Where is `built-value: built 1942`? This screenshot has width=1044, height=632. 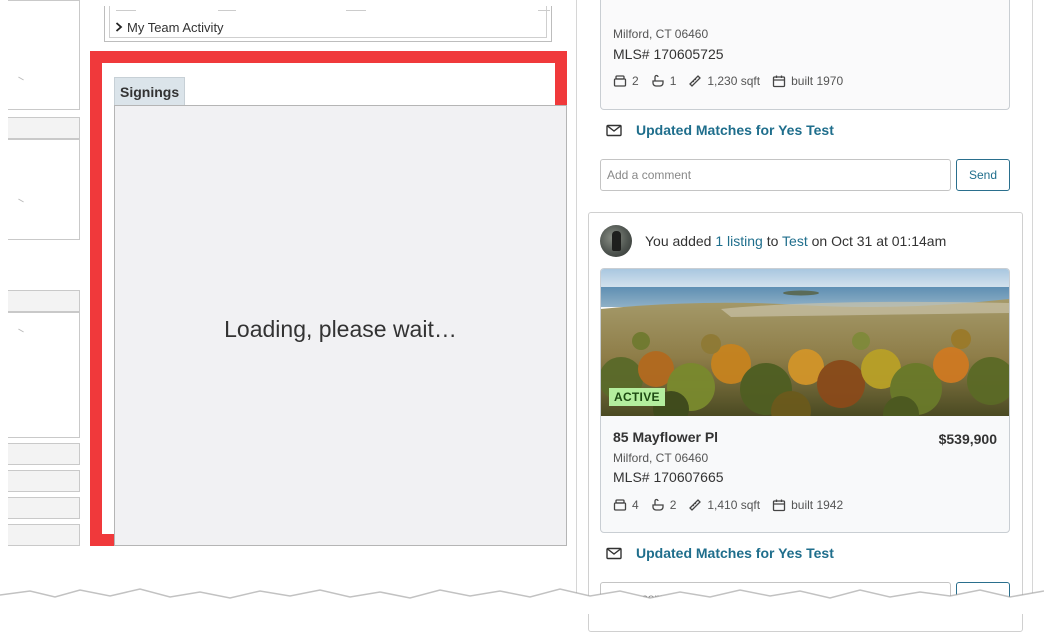
built-value: built 1942 is located at coordinates (817, 505).